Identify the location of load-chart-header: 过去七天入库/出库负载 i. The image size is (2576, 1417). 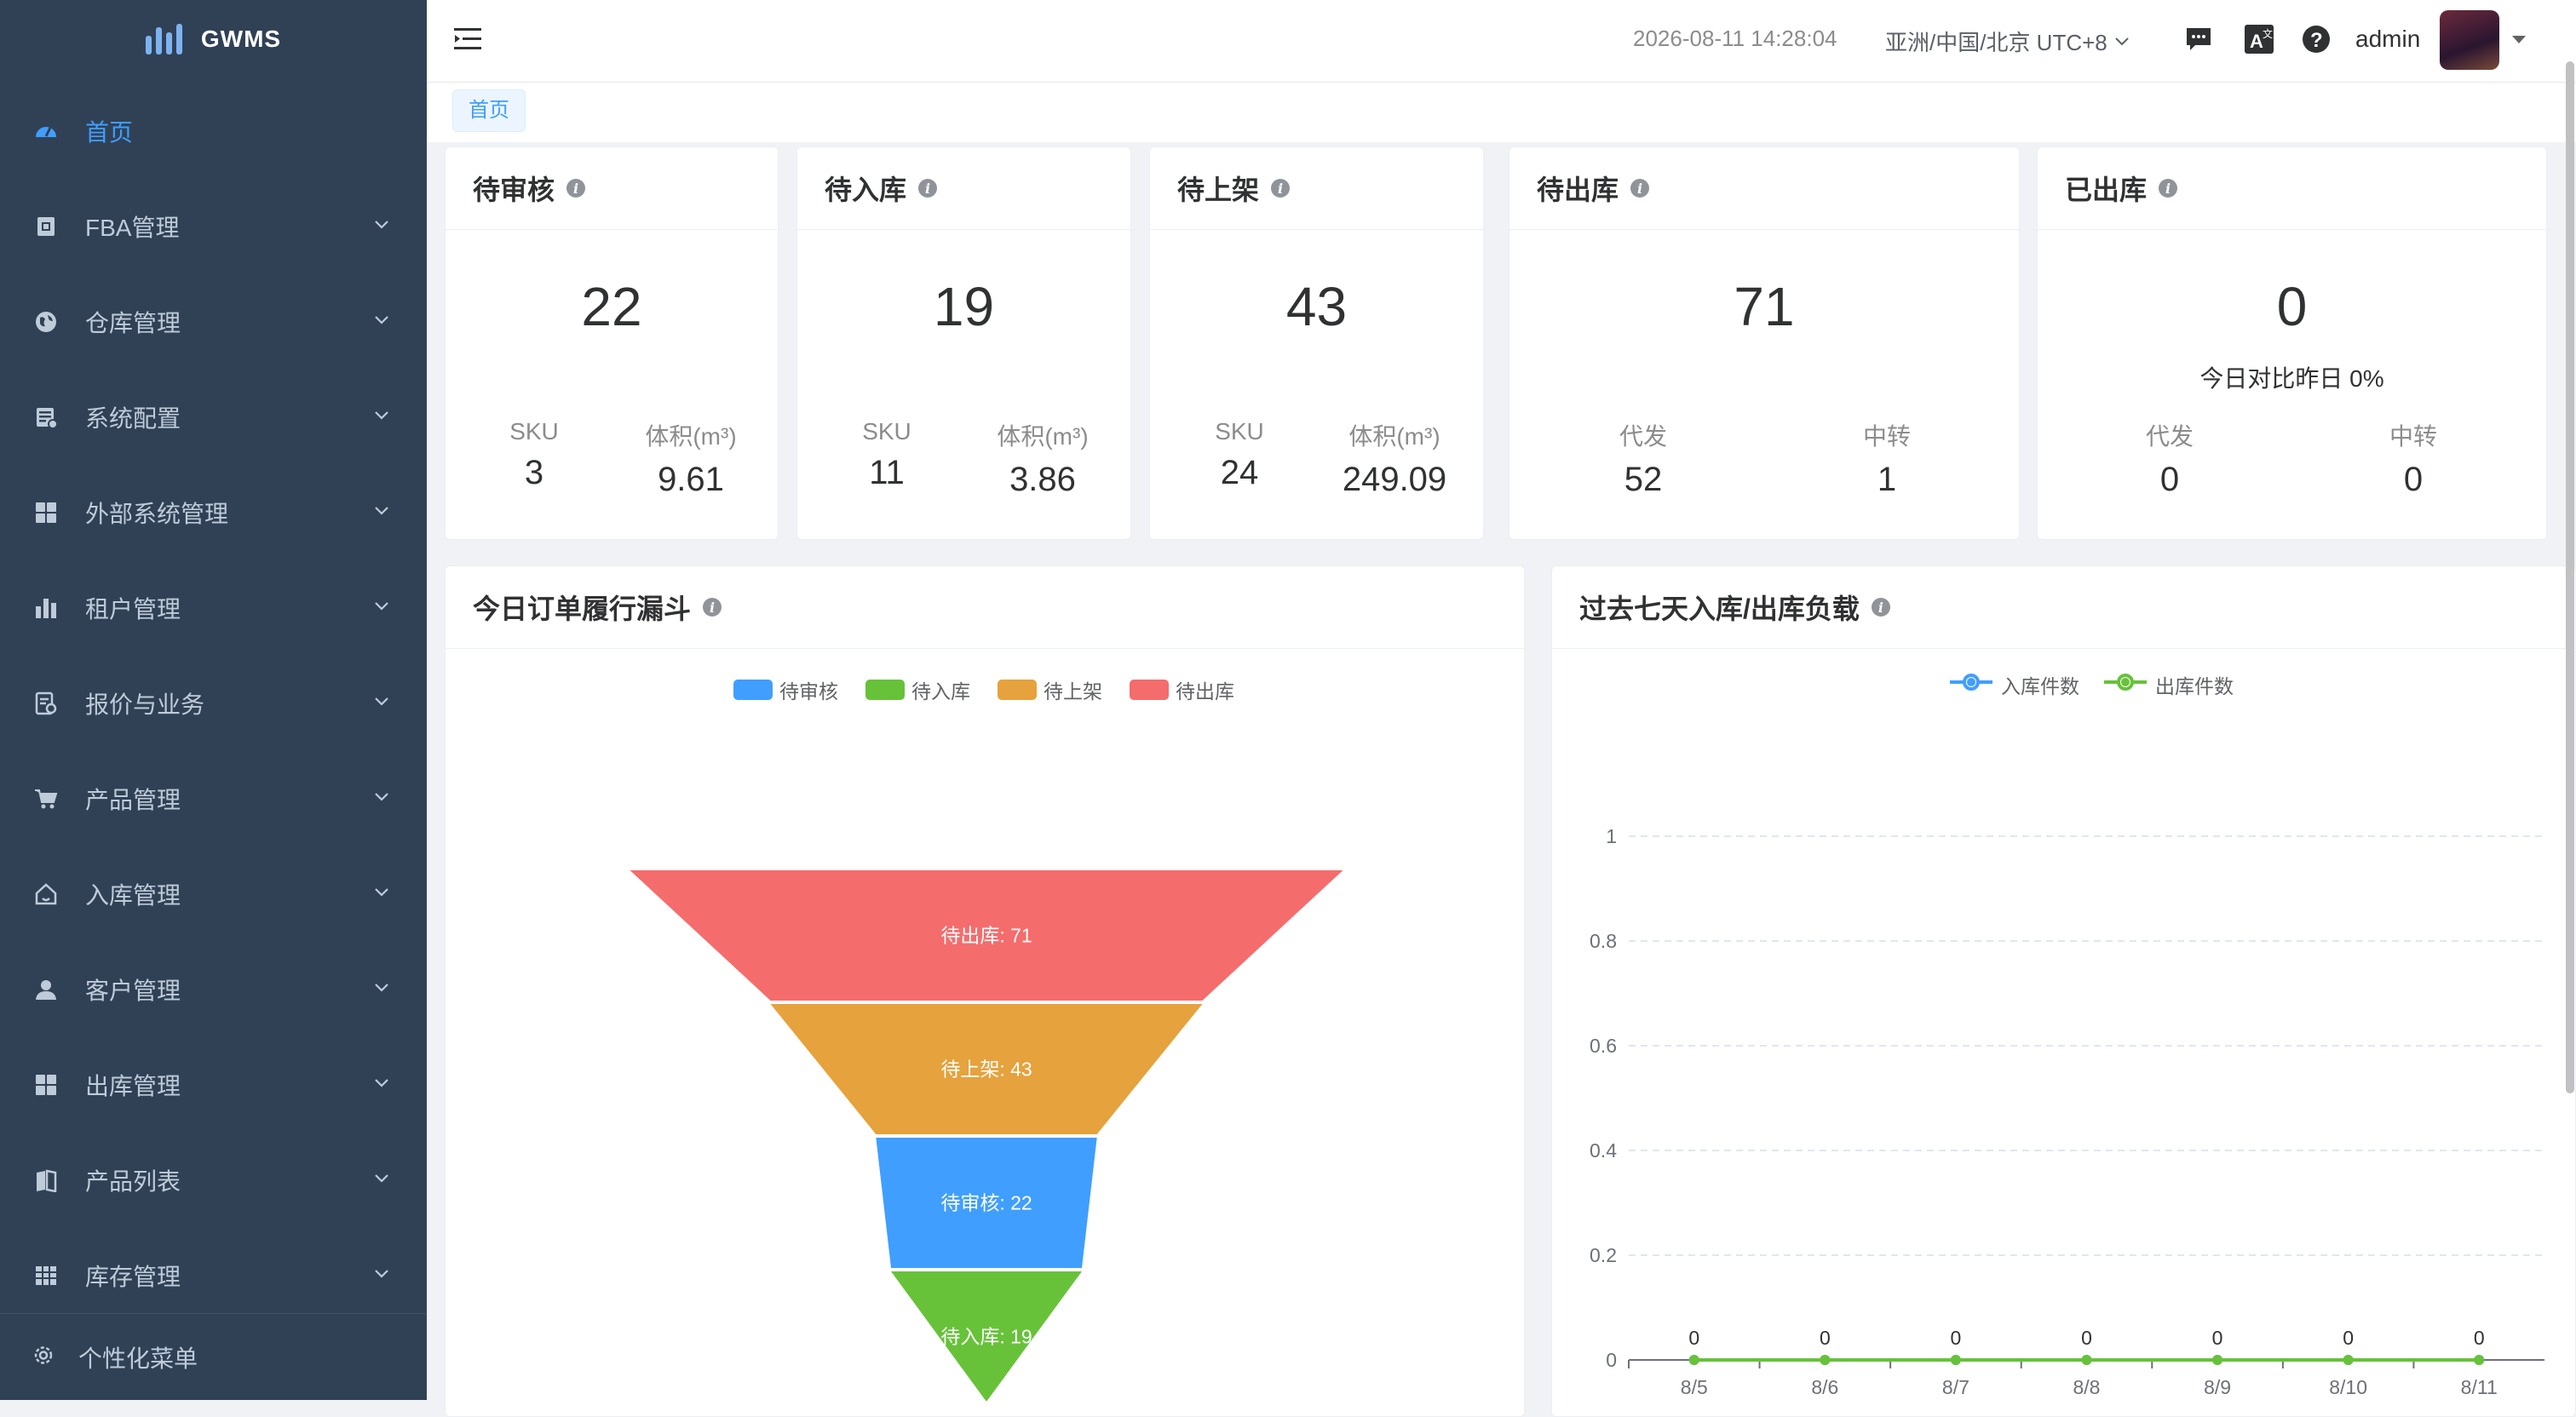
(2063, 607).